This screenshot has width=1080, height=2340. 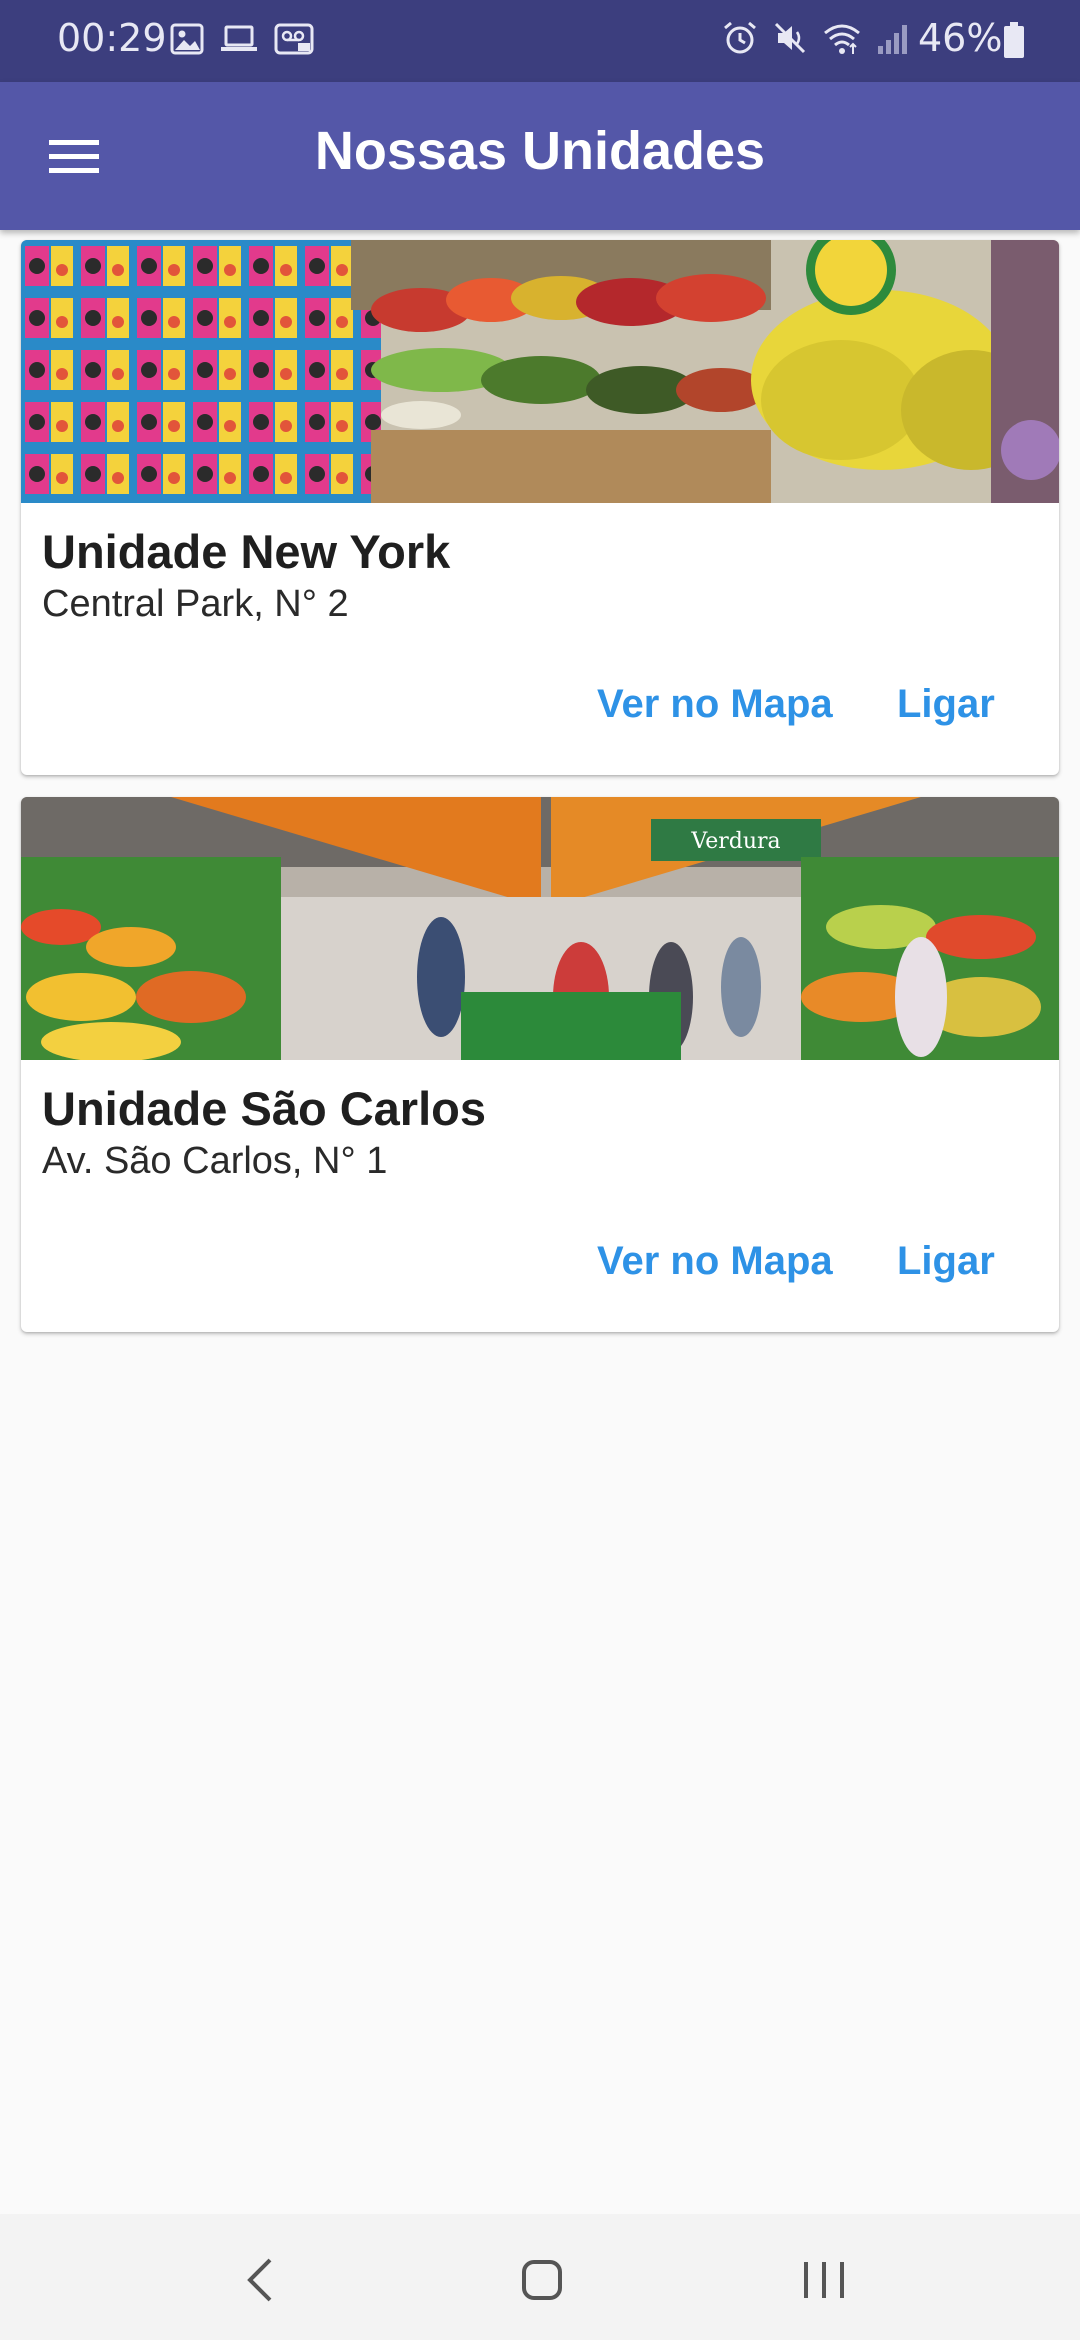 I want to click on wifi-icon, so click(x=842, y=39).